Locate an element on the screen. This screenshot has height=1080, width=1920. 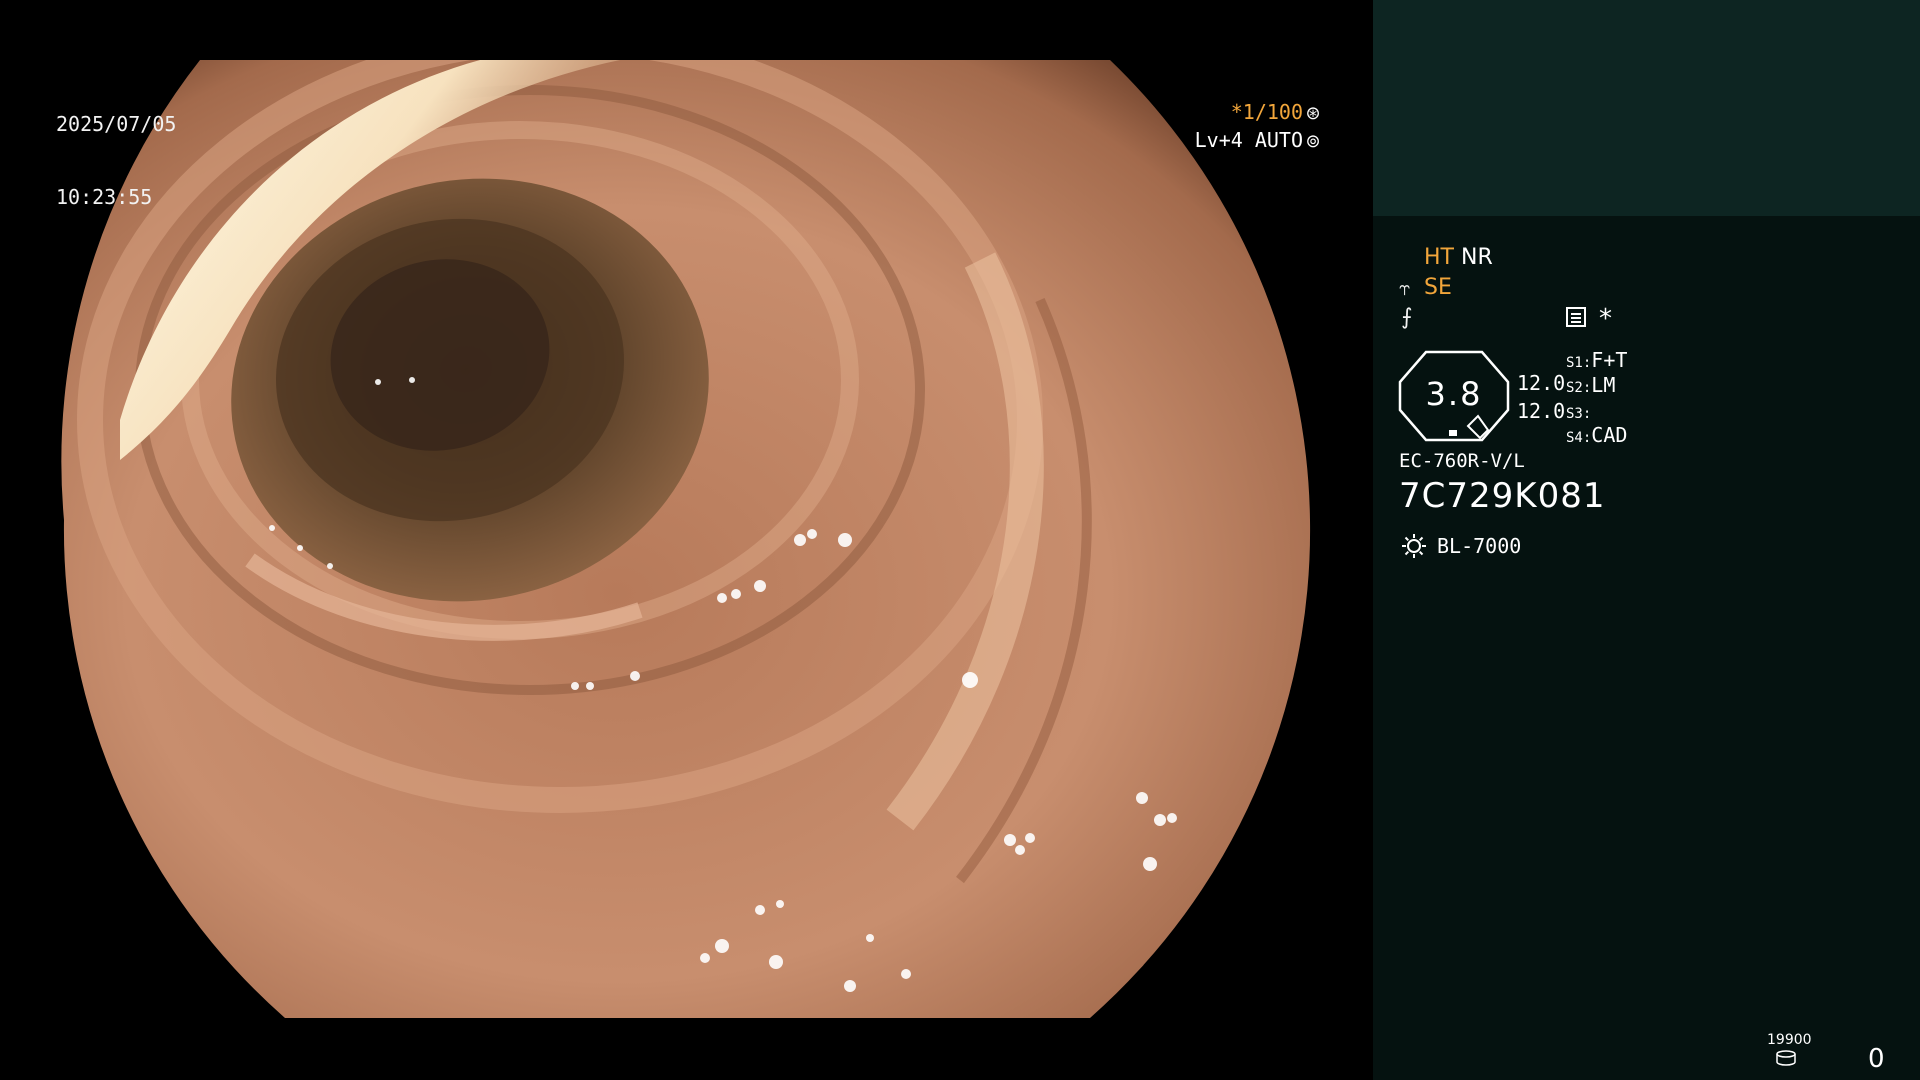
level-text: Lv+4 AUTO is located at coordinates (1248, 140).